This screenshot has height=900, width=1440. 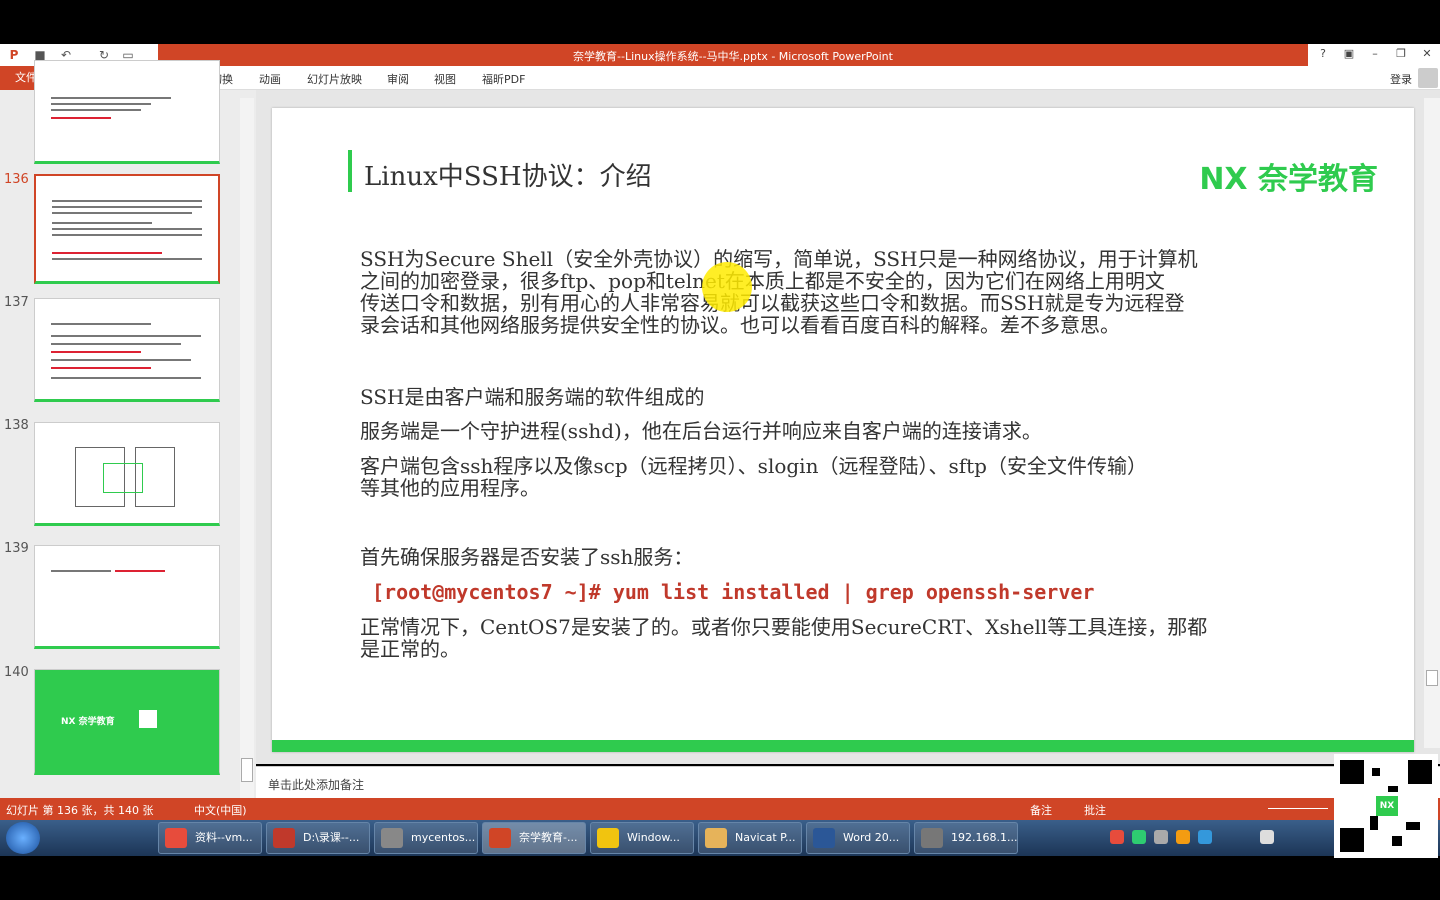 What do you see at coordinates (16, 179) in the screenshot?
I see `slide-number: 136` at bounding box center [16, 179].